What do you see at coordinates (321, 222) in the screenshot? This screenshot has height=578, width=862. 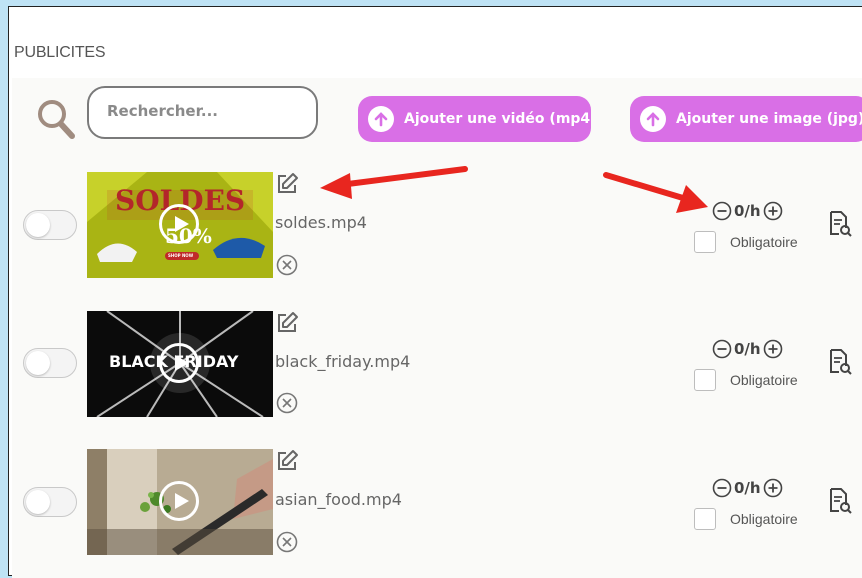 I see `ad-filename: soldes.mp4` at bounding box center [321, 222].